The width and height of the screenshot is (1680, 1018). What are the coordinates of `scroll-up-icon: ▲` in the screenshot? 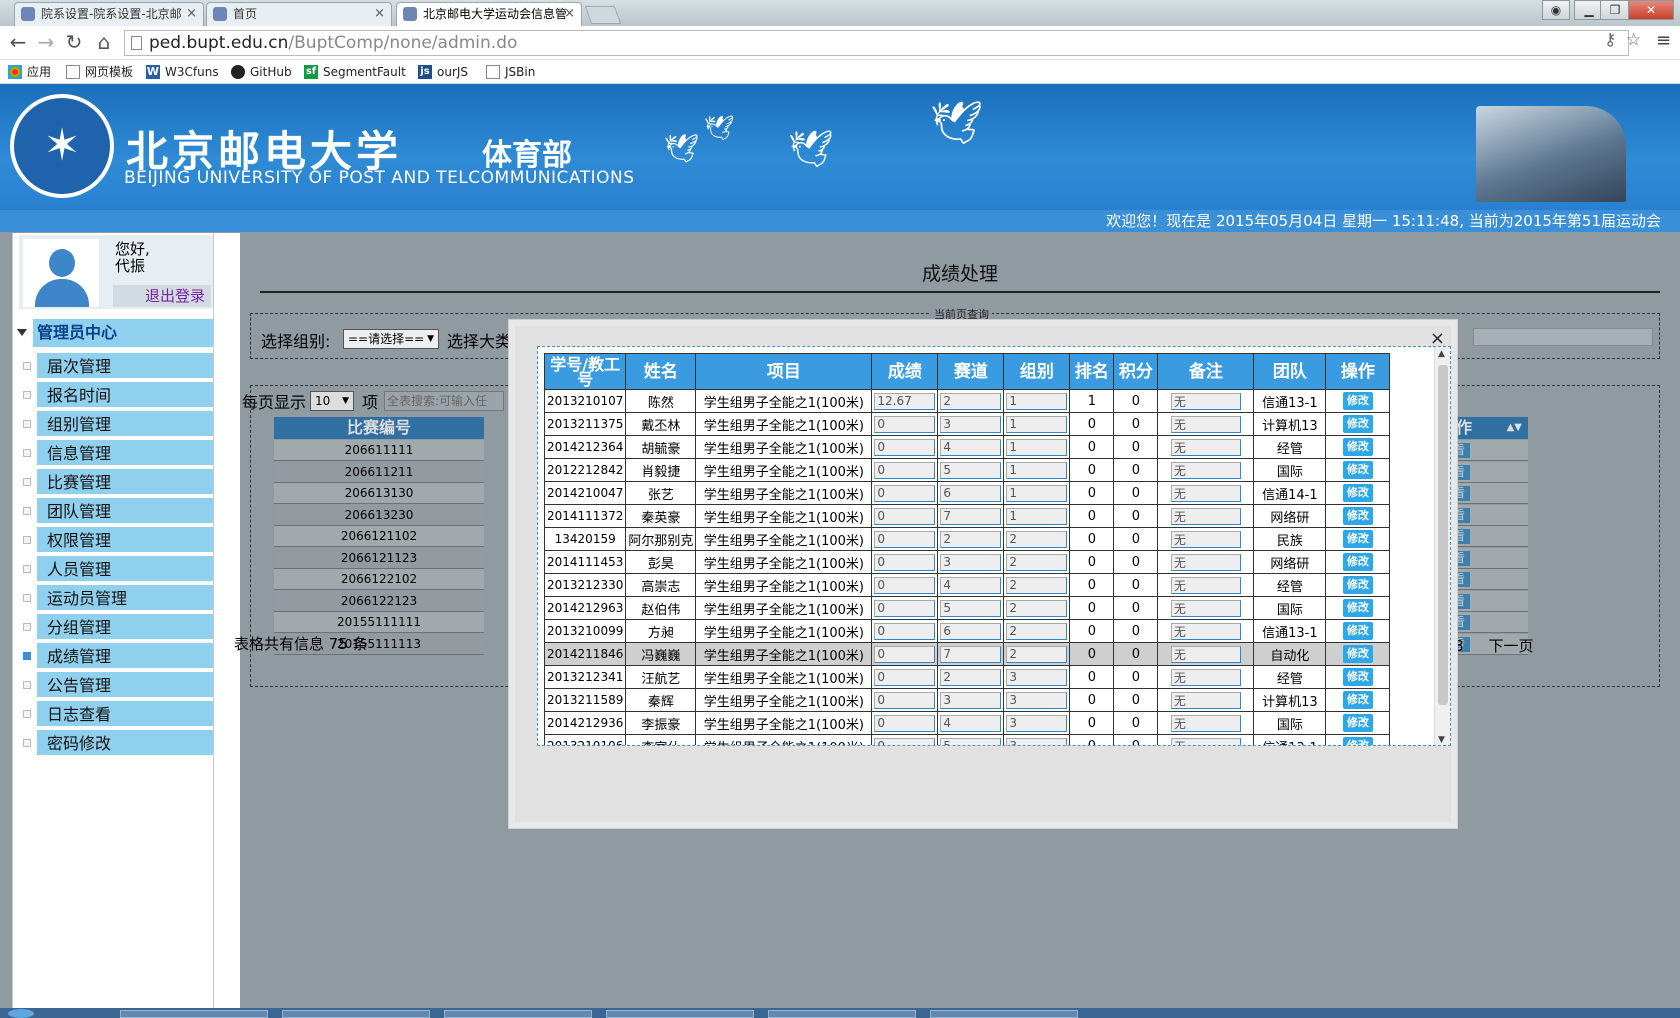 It's located at (1441, 354).